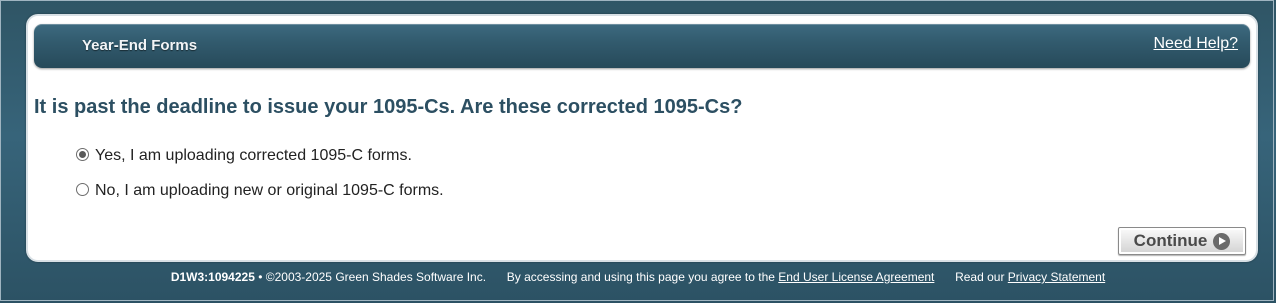 The image size is (1276, 303). I want to click on need-help-link: Need Help?, so click(1196, 44).